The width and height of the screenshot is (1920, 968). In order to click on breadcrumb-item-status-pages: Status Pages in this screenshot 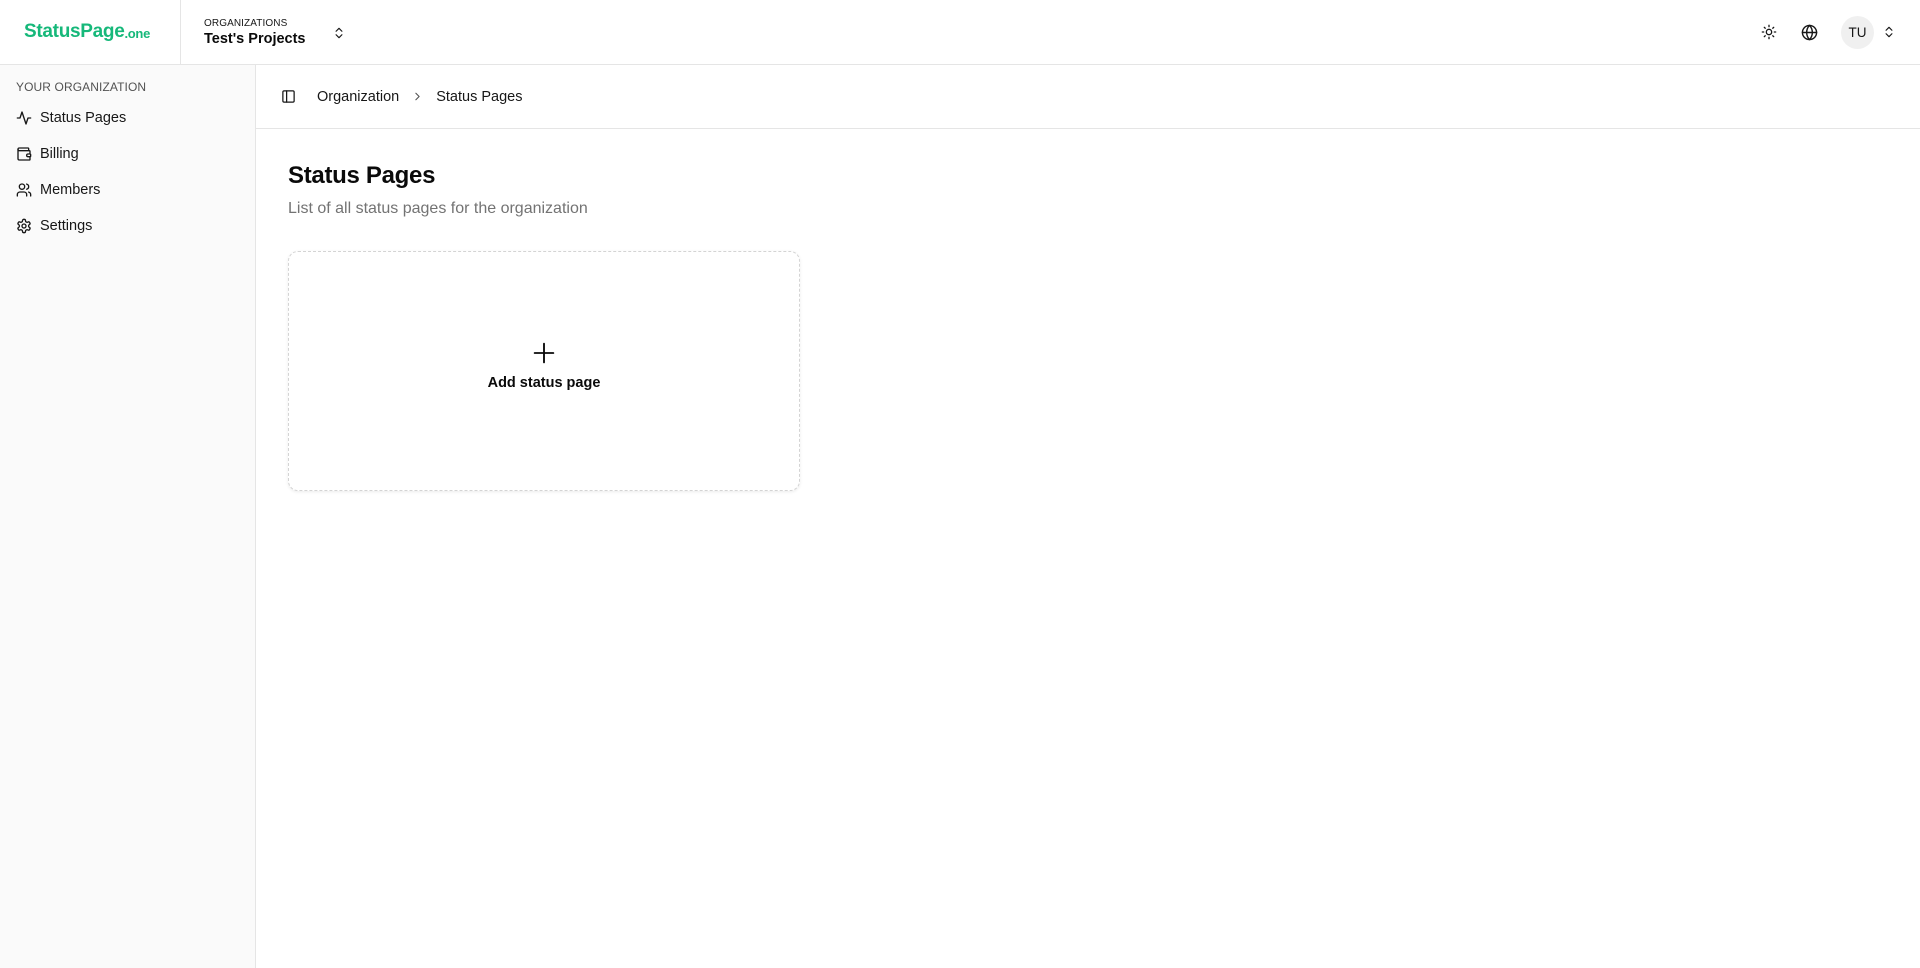, I will do `click(479, 96)`.